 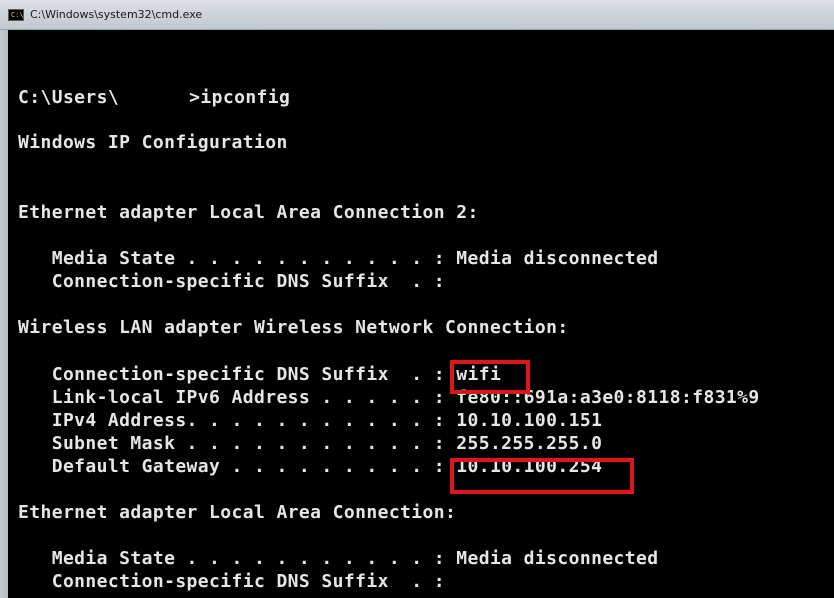 I want to click on ip-config-header: Windows IP Configuration, so click(x=153, y=142).